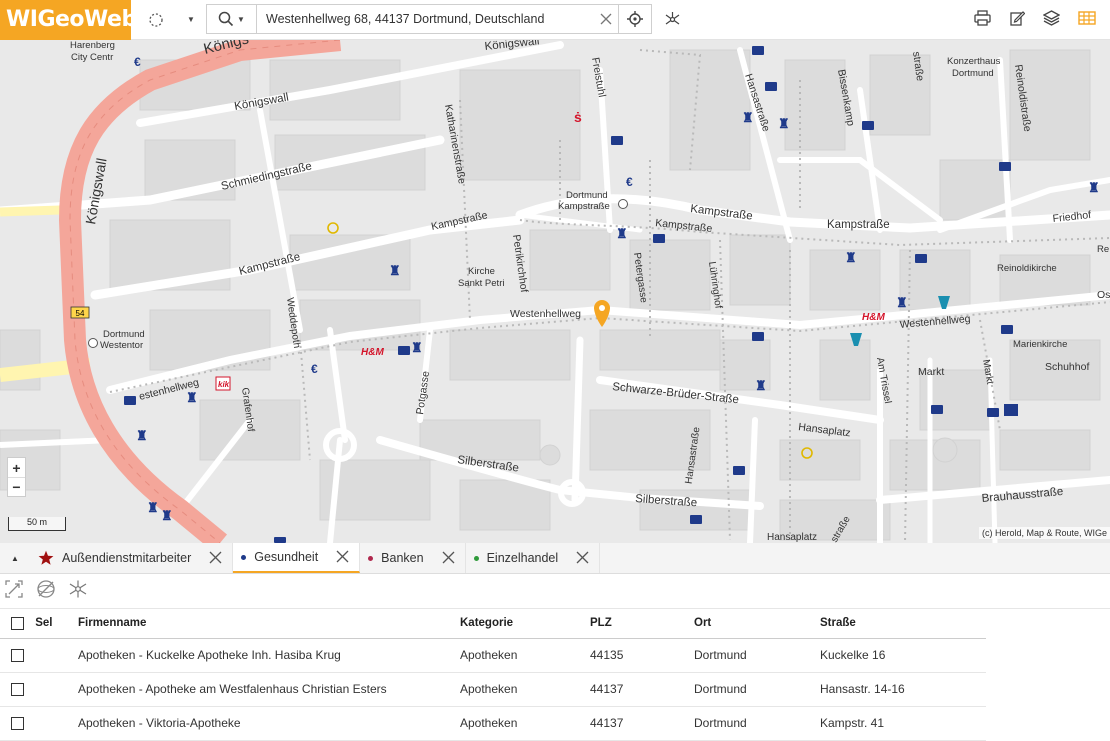  What do you see at coordinates (903, 624) in the screenshot?
I see `column-strasse: Straße` at bounding box center [903, 624].